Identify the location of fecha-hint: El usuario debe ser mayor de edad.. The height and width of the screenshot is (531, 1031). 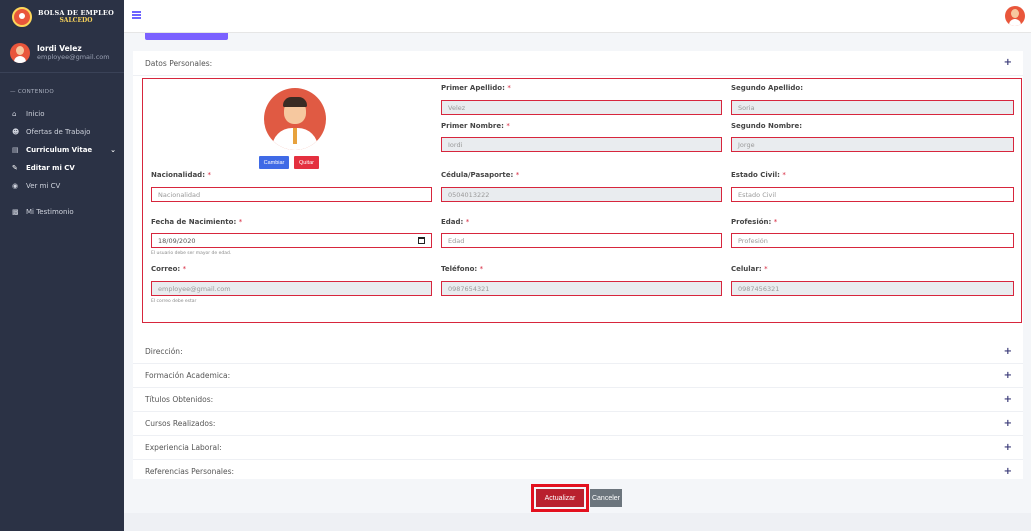
(191, 253).